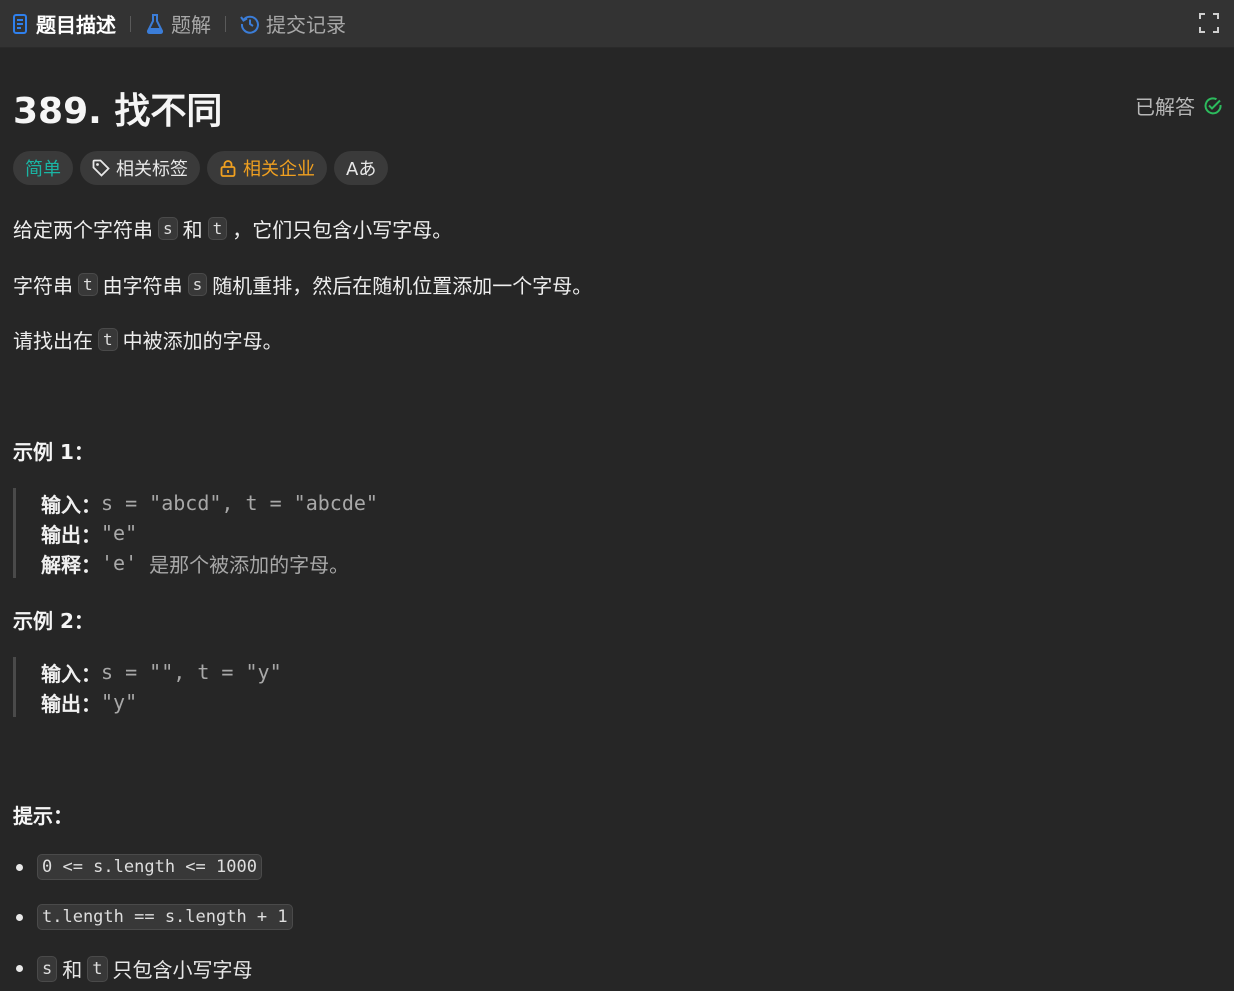 The width and height of the screenshot is (1234, 991). I want to click on text: 只包含小写字母, so click(182, 970).